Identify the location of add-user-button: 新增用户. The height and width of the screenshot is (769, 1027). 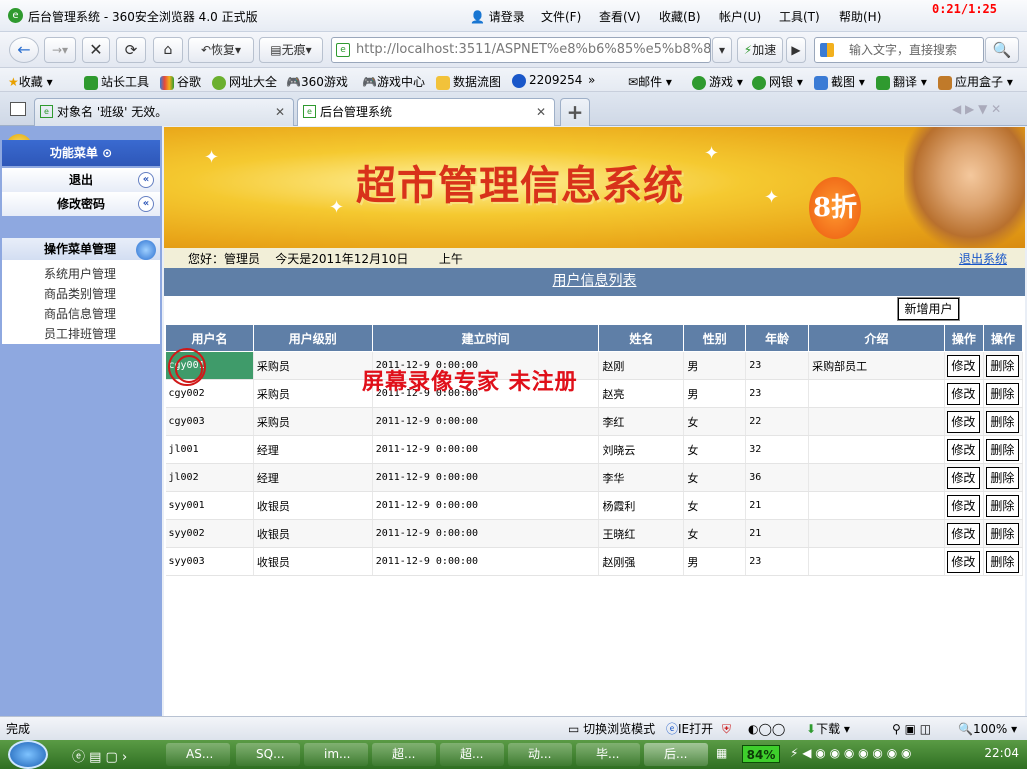
(928, 309).